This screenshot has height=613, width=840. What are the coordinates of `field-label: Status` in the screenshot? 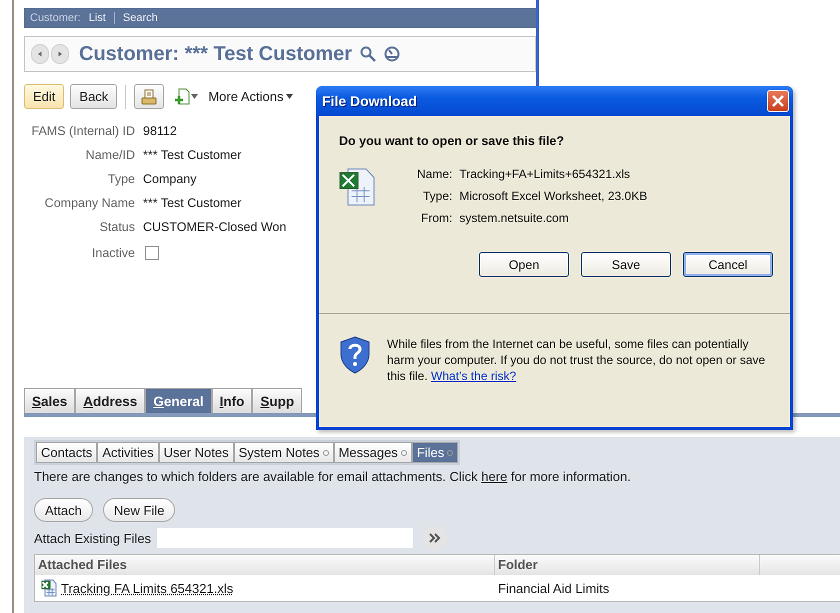 It's located at (116, 227).